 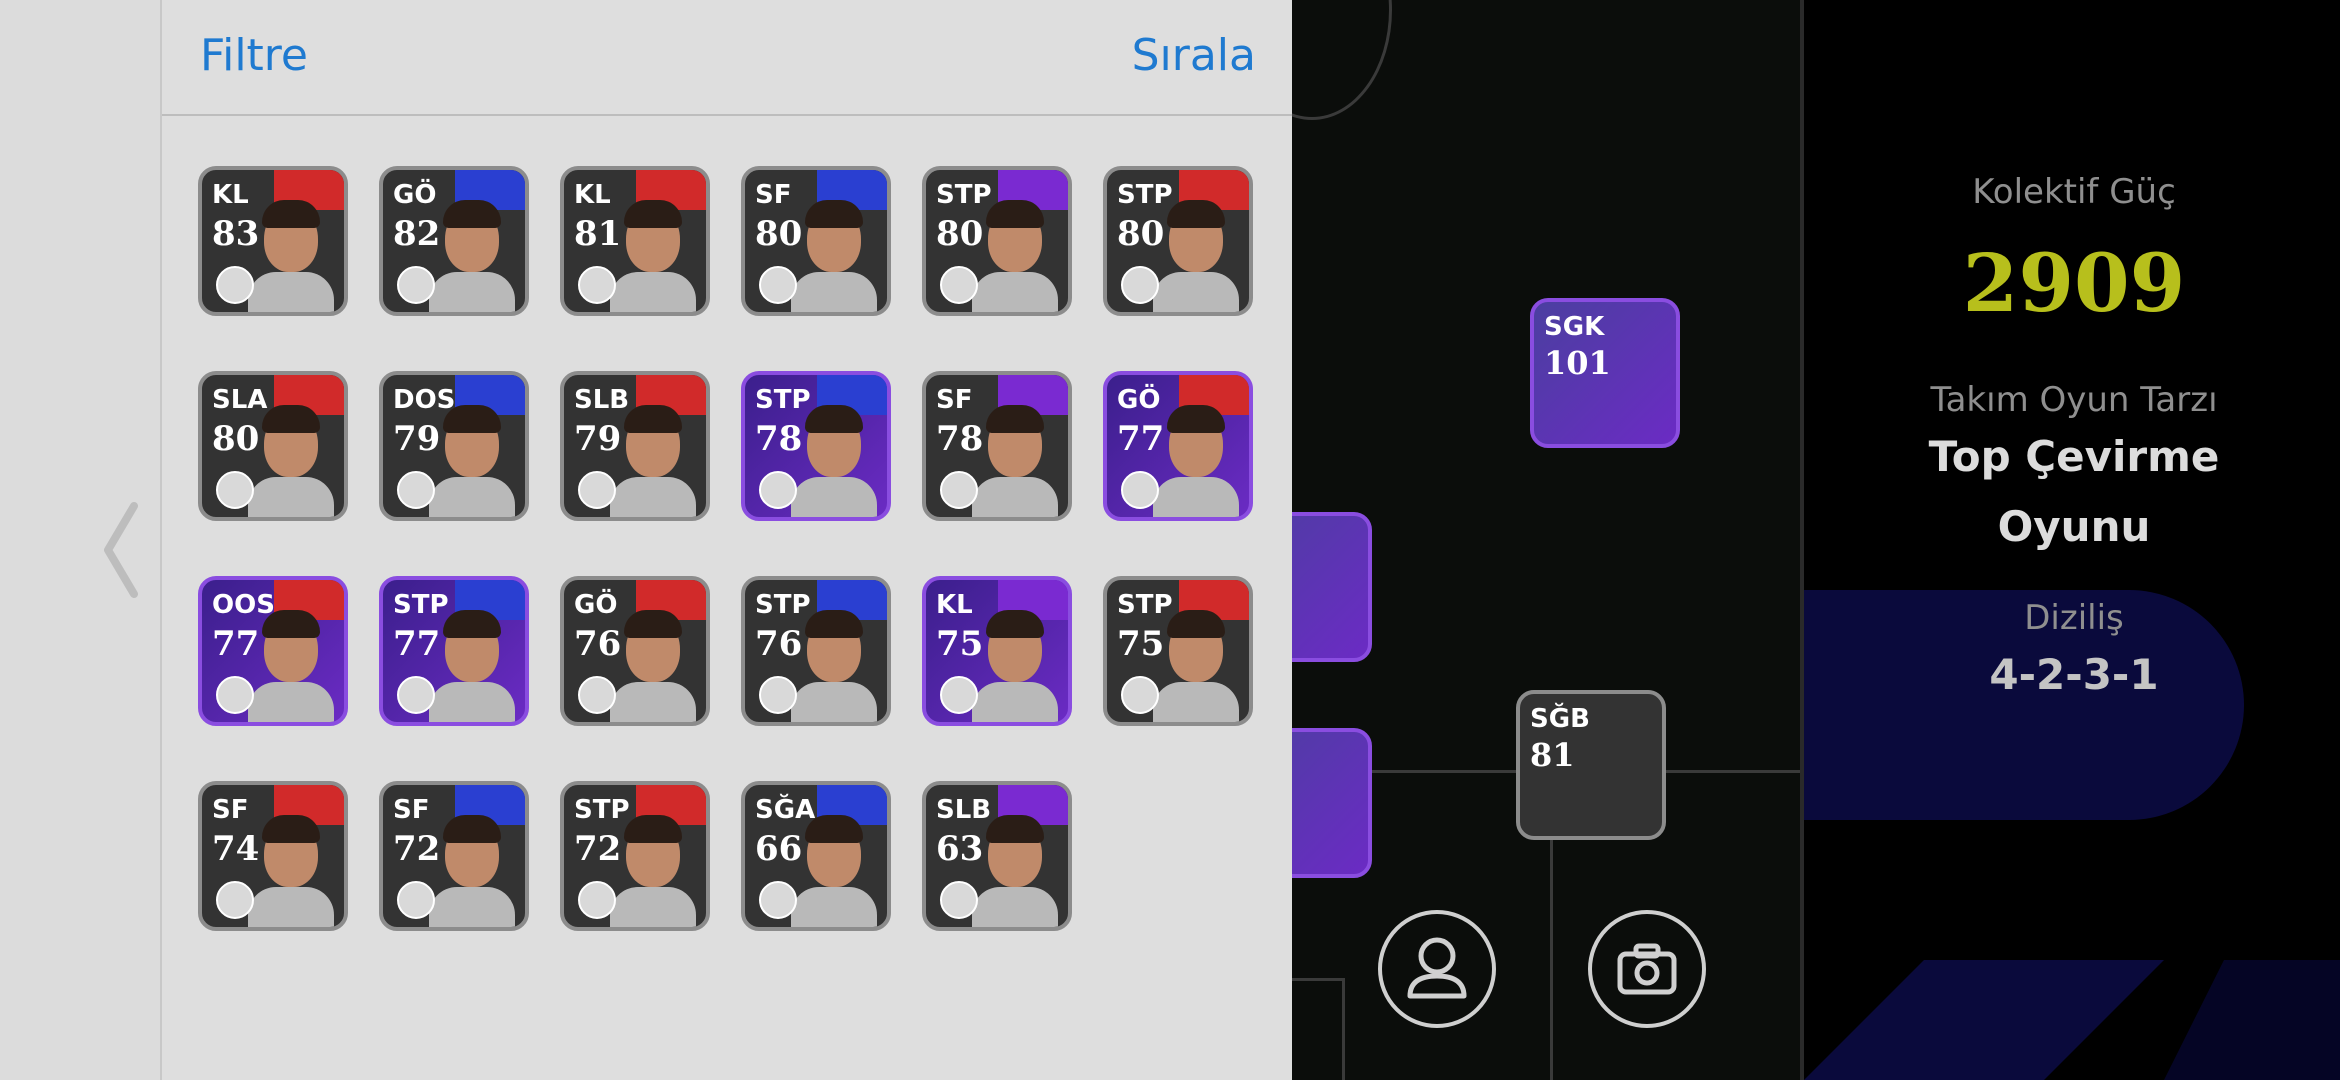 What do you see at coordinates (1574, 327) in the screenshot?
I see `player-position: SGK` at bounding box center [1574, 327].